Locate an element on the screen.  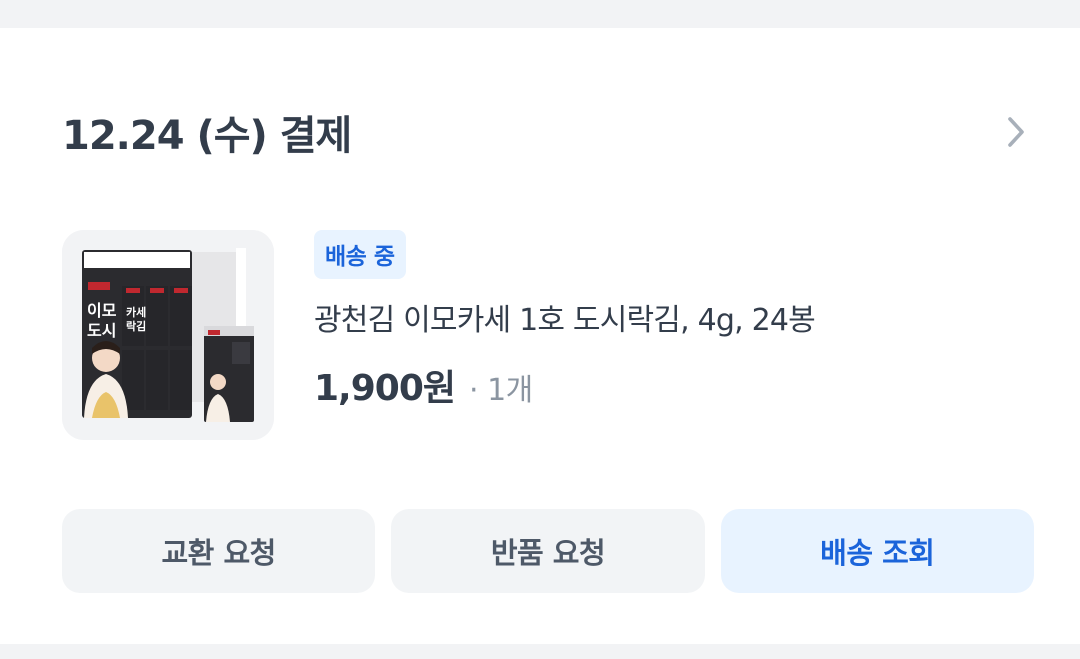
product-price: 1,900원 is located at coordinates (385, 388).